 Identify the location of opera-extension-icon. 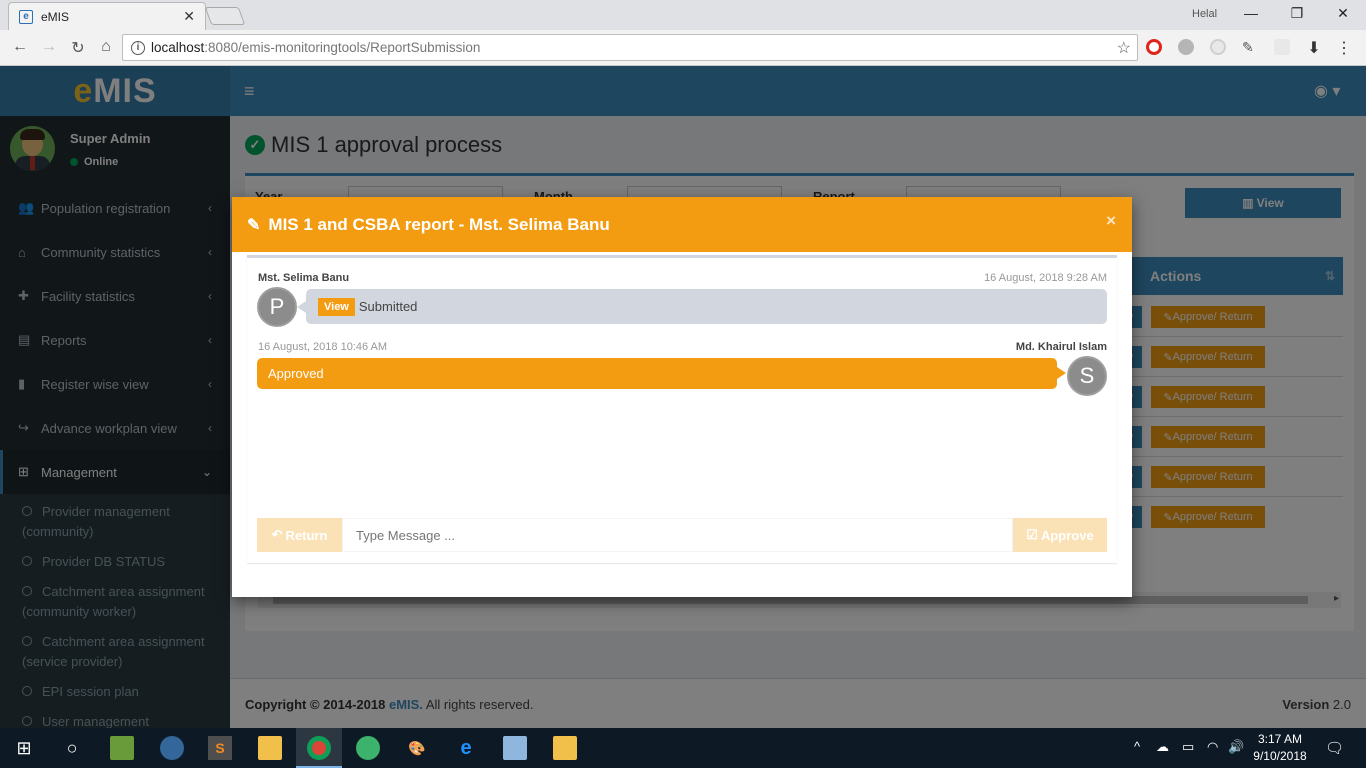
(1154, 47).